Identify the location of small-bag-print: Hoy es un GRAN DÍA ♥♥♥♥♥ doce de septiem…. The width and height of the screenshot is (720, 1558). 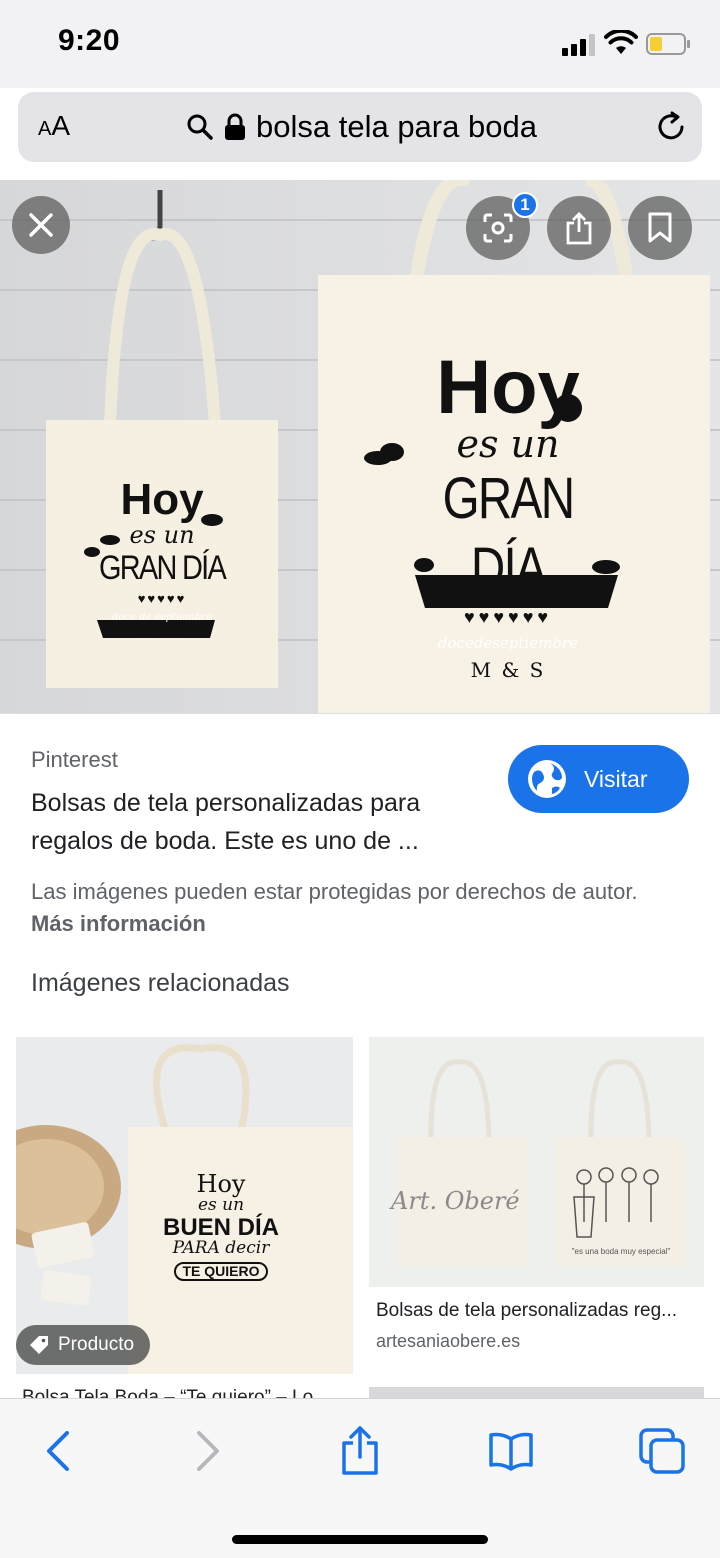
(162, 561).